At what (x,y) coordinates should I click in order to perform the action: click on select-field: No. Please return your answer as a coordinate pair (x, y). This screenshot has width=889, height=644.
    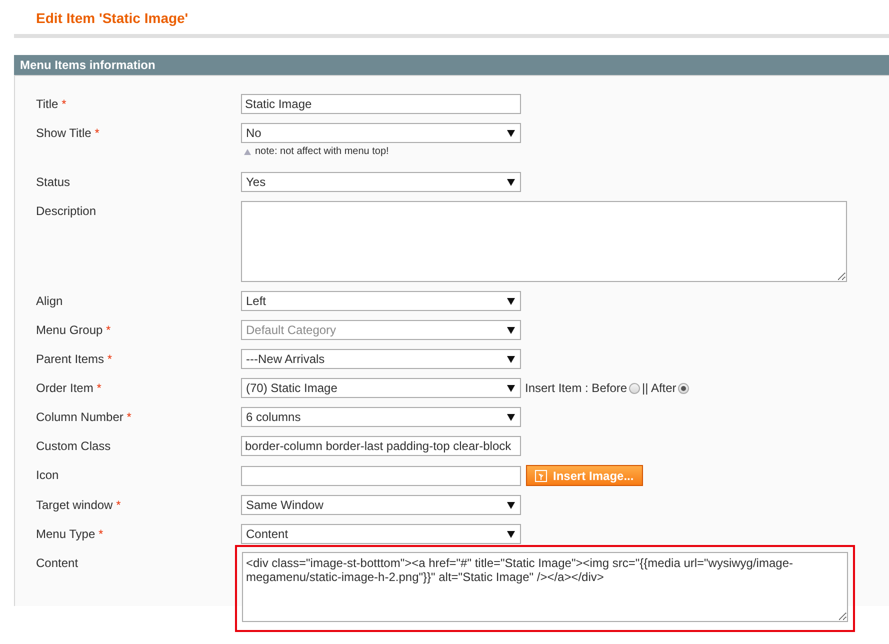
    Looking at the image, I should click on (381, 133).